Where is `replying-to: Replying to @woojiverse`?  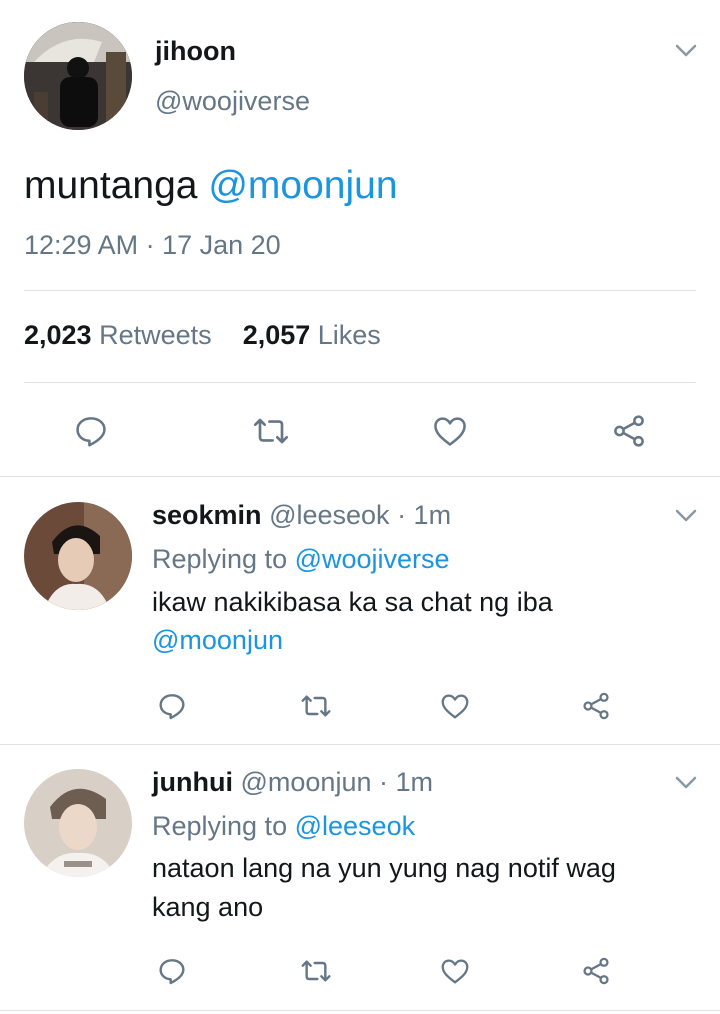 replying-to: Replying to @woojiverse is located at coordinates (301, 559).